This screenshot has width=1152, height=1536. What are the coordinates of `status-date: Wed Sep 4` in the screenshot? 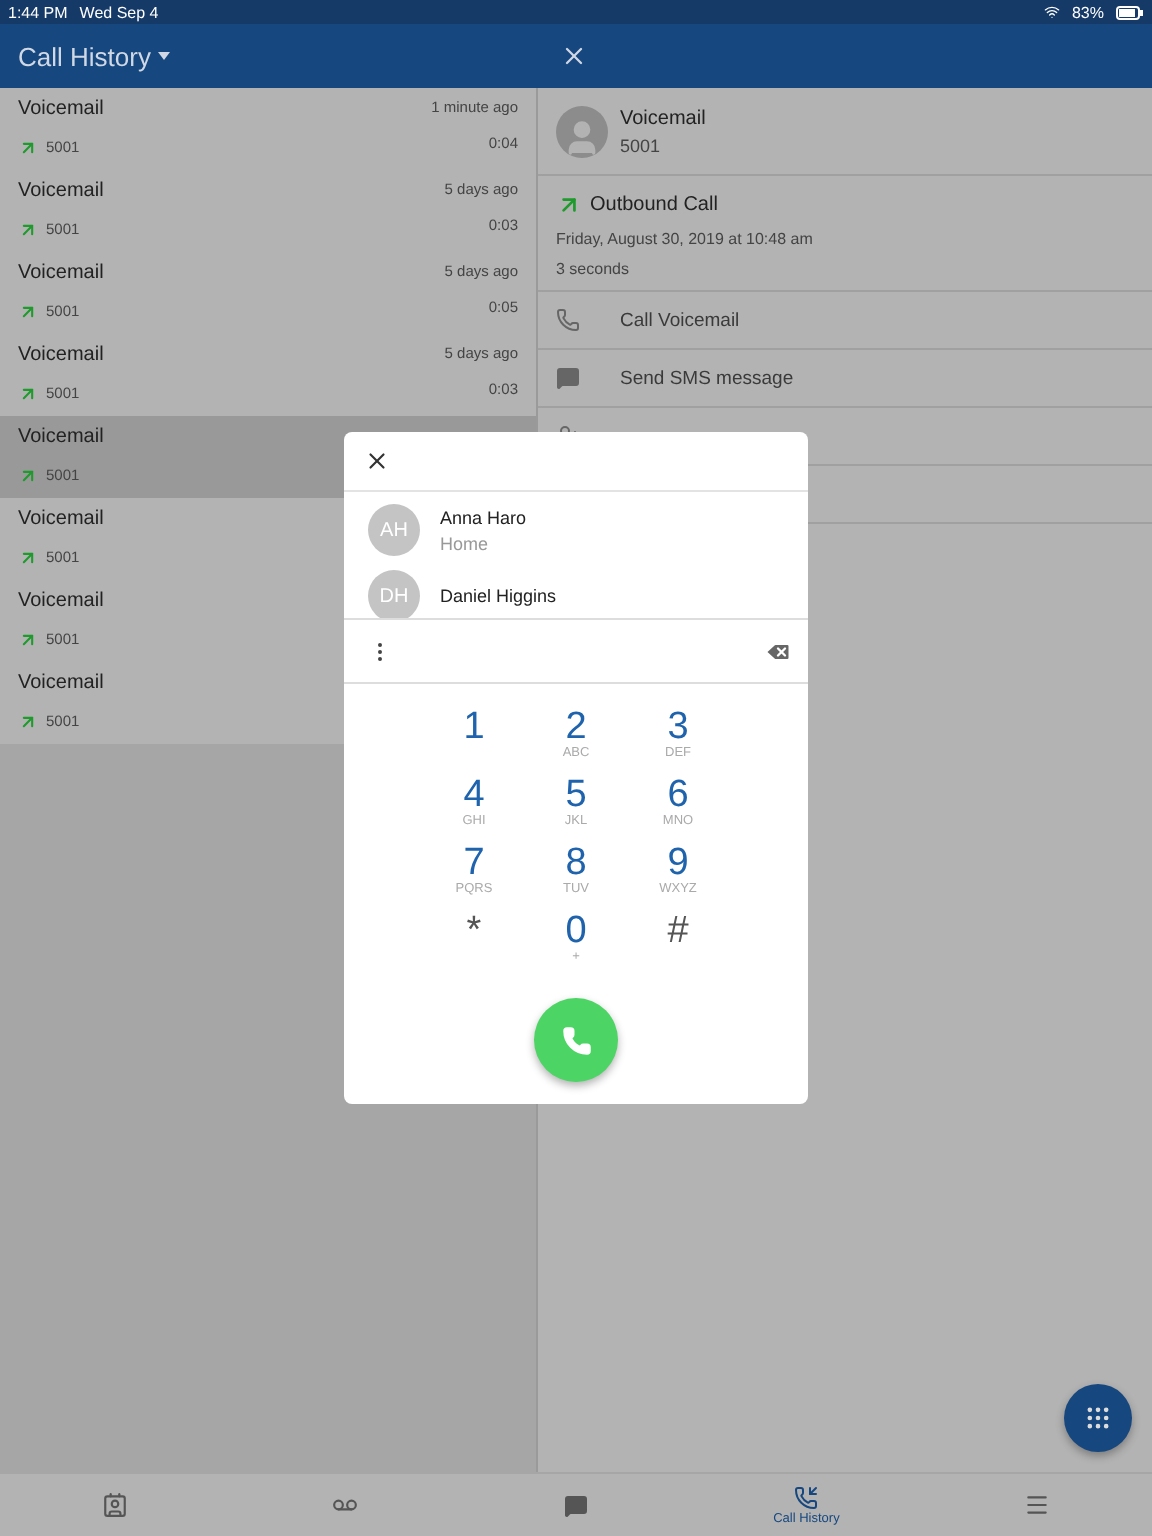 It's located at (119, 12).